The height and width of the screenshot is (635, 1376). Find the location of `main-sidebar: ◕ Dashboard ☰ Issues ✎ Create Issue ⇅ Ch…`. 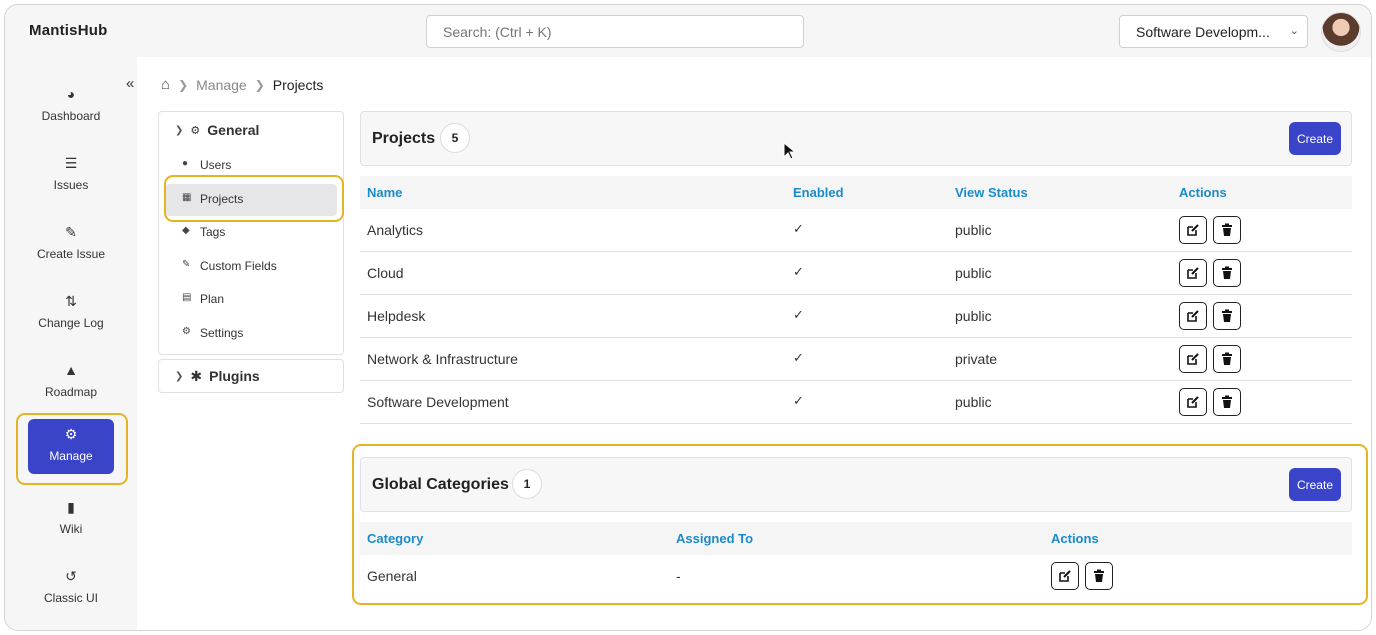

main-sidebar: ◕ Dashboard ☰ Issues ✎ Create Issue ⇅ Ch… is located at coordinates (71, 343).